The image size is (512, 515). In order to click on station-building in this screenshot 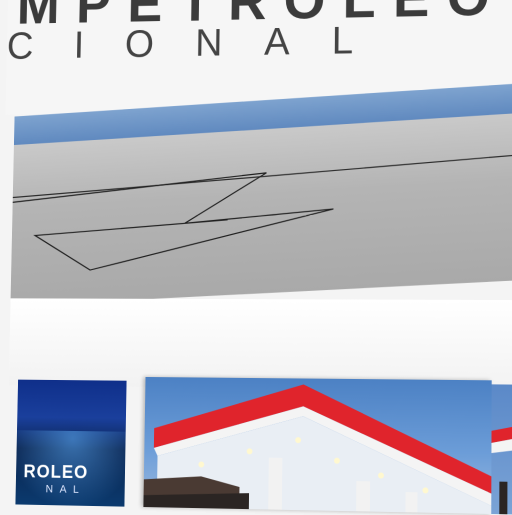, I will do `click(503, 498)`.